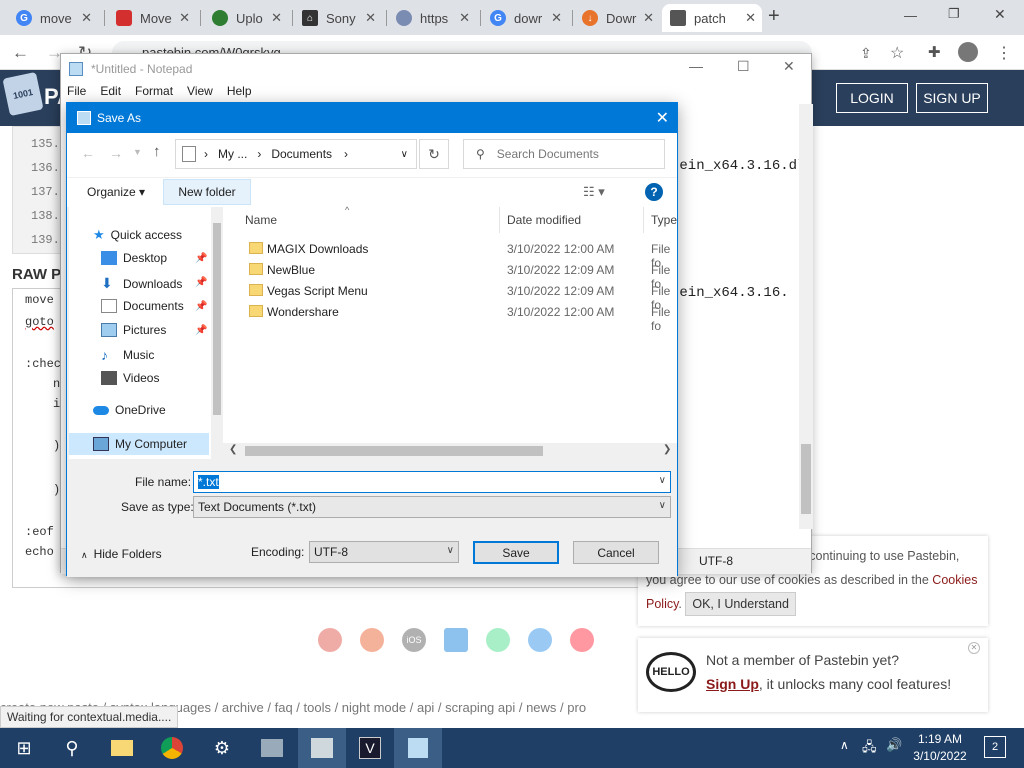 The height and width of the screenshot is (768, 1024). I want to click on search-button: ⚲, so click(72, 748).